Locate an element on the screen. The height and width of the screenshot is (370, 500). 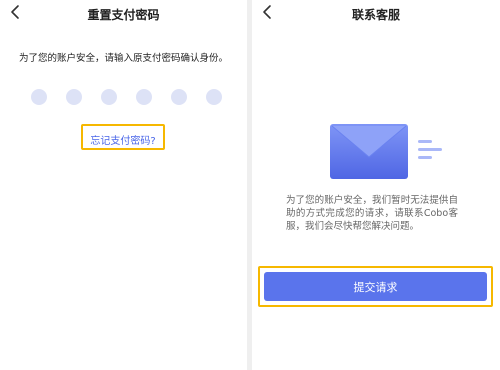
forgot-password-highlight: 忘记支付密码? is located at coordinates (123, 137).